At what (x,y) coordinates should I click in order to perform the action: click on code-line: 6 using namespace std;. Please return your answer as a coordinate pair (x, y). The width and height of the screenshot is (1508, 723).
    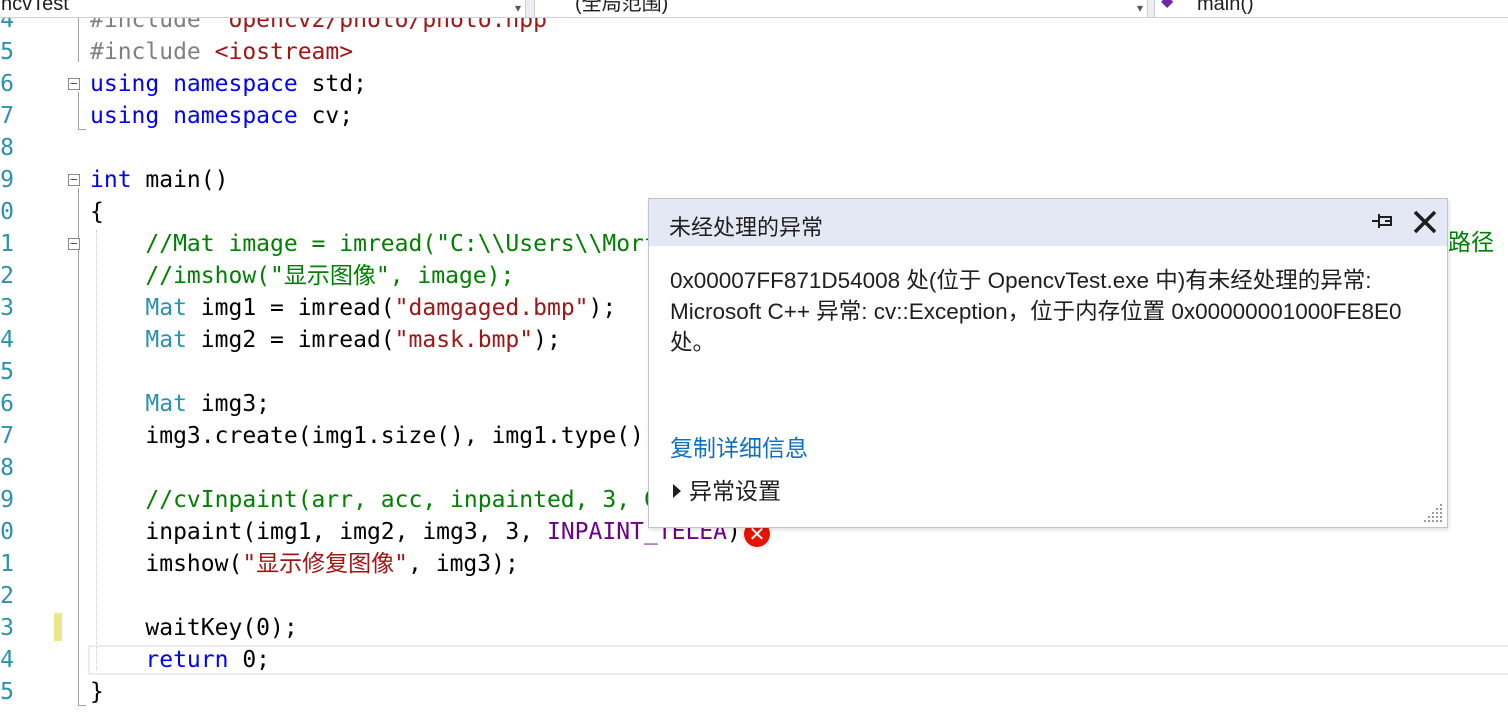
    Looking at the image, I should click on (754, 84).